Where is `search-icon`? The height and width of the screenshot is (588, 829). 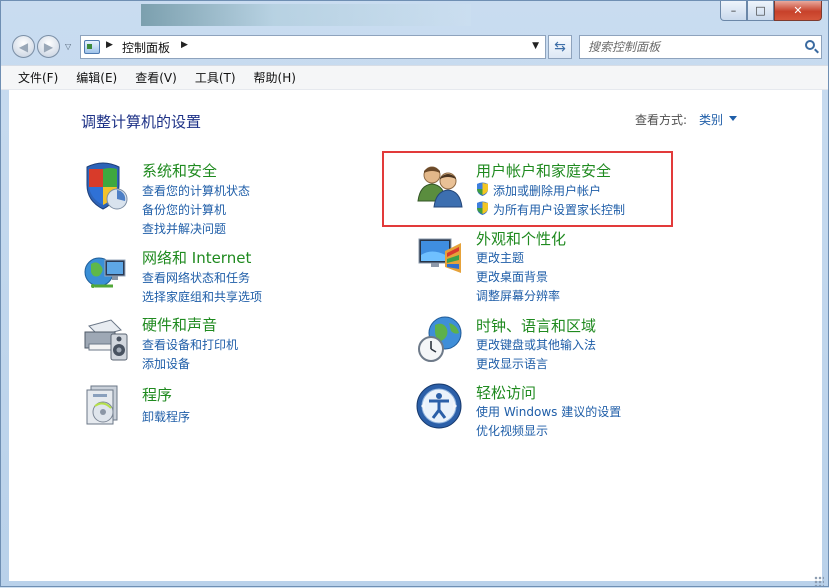
search-icon is located at coordinates (810, 45).